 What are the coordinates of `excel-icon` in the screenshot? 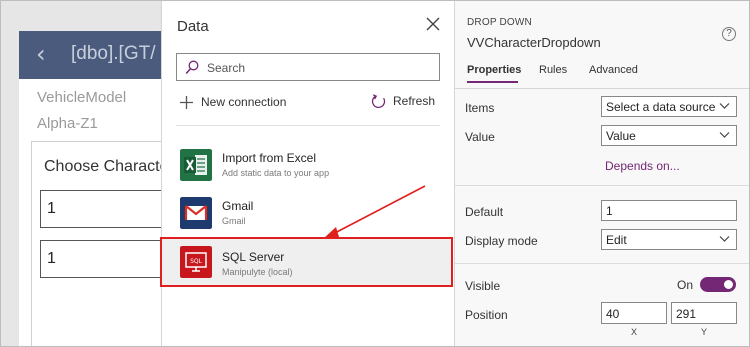 It's located at (196, 165).